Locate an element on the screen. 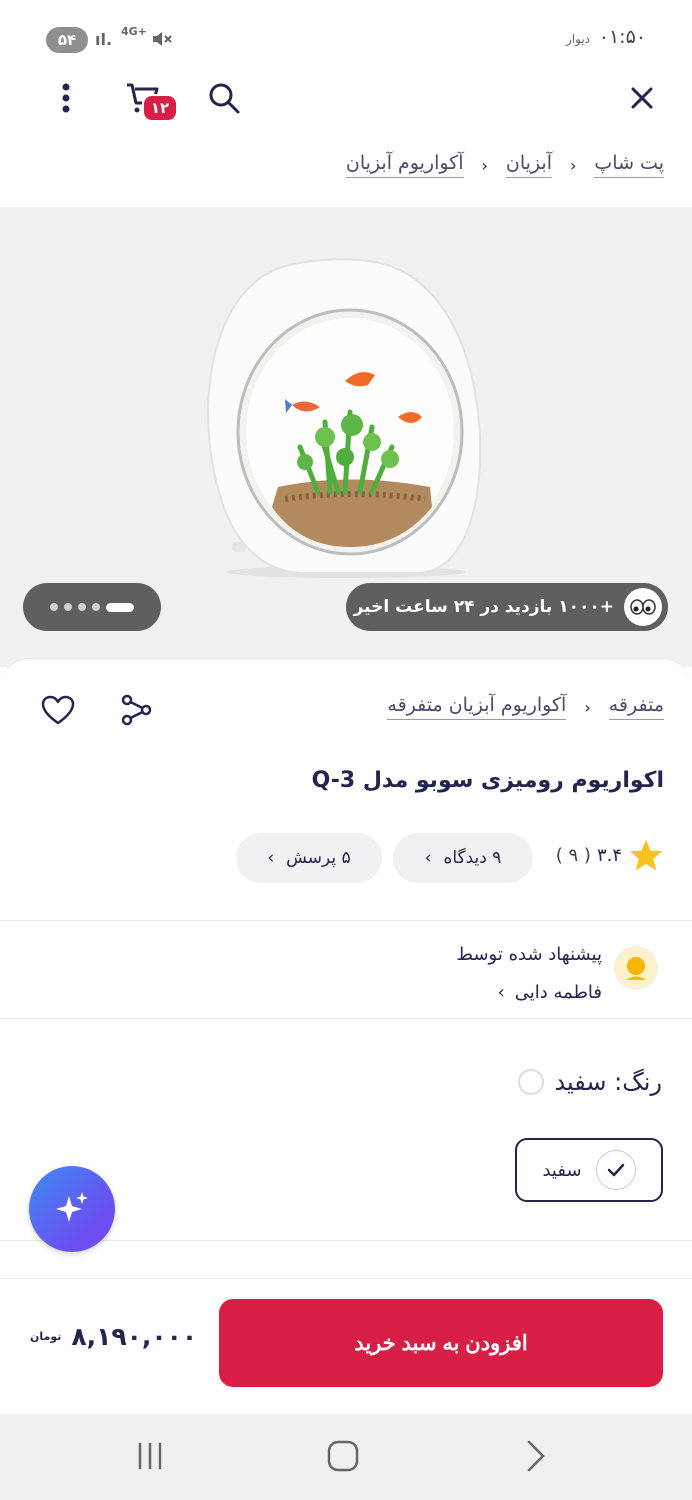 The width and height of the screenshot is (692, 1500). recent-apps-button is located at coordinates (150, 1456).